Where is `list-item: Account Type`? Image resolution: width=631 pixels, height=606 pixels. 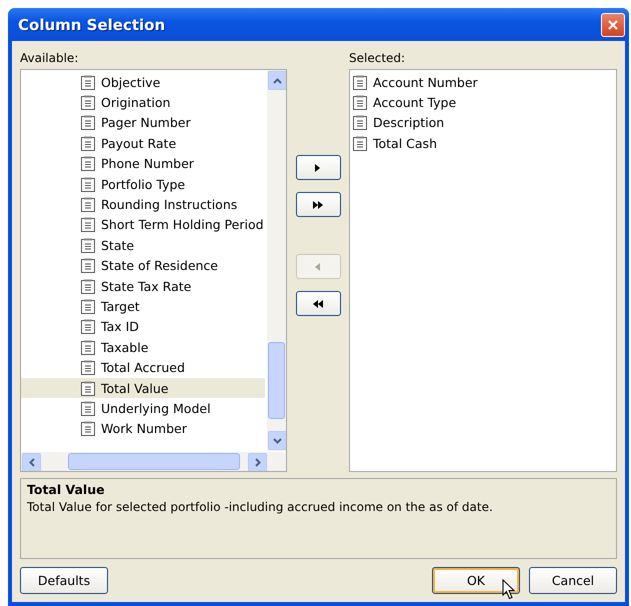 list-item: Account Type is located at coordinates (472, 102).